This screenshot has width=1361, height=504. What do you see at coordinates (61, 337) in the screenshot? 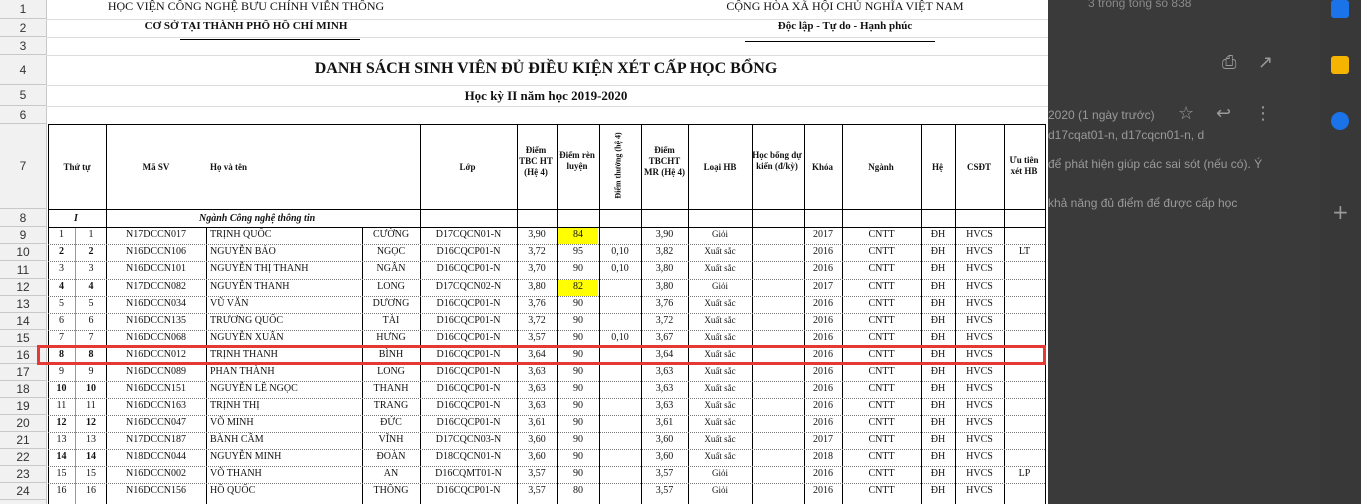
I see `cell-a: 7` at bounding box center [61, 337].